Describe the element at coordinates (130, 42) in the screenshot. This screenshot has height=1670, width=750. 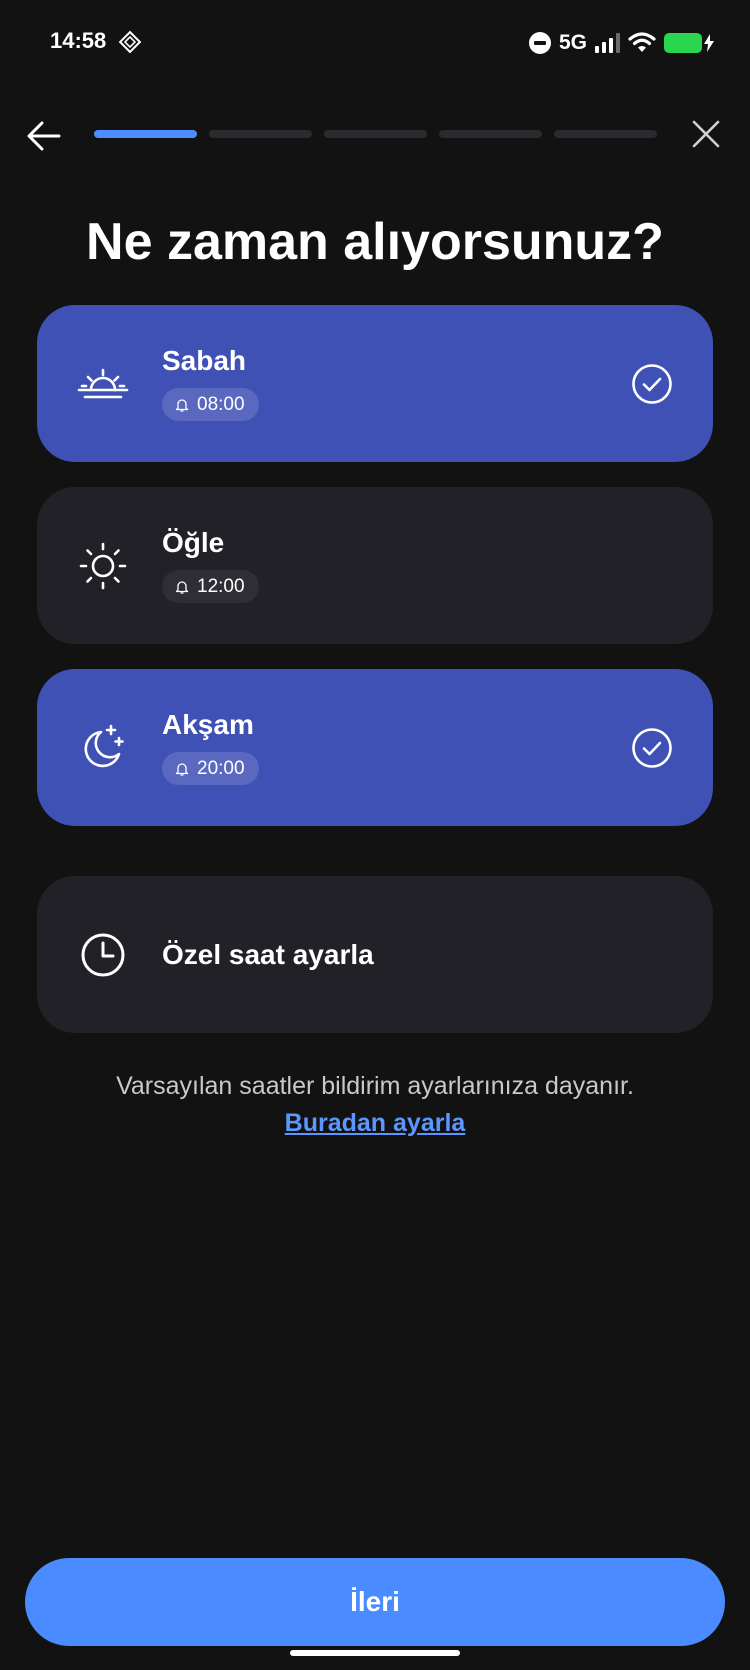
I see `app-notification-icon` at that location.